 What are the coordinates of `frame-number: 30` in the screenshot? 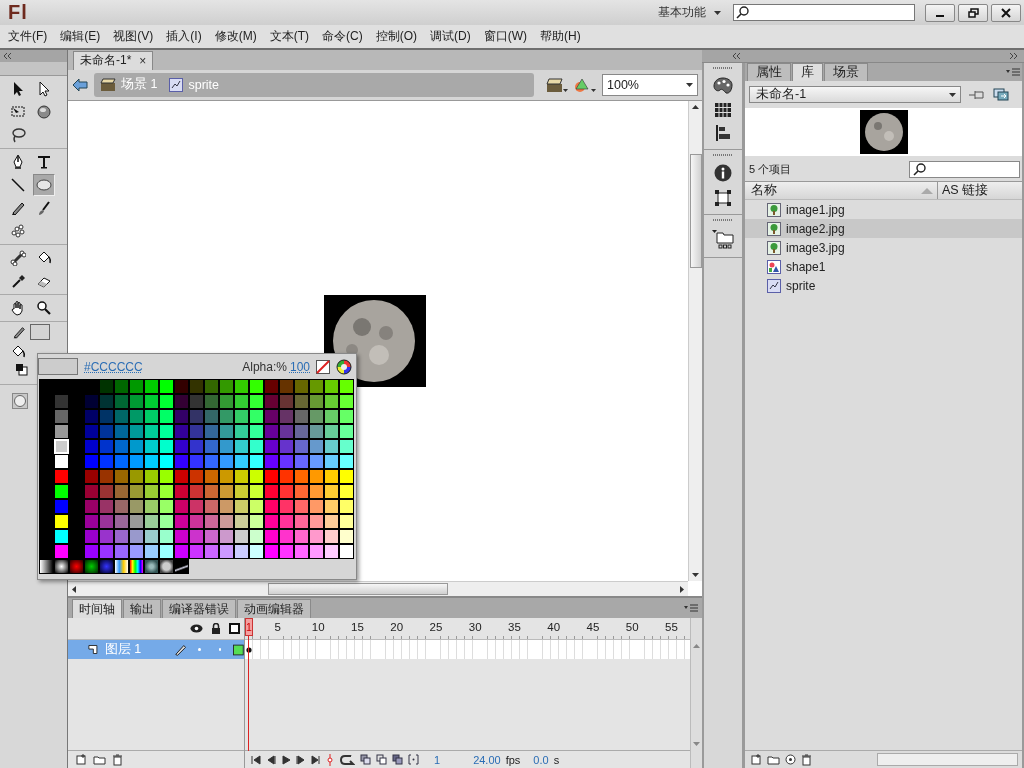 It's located at (475, 627).